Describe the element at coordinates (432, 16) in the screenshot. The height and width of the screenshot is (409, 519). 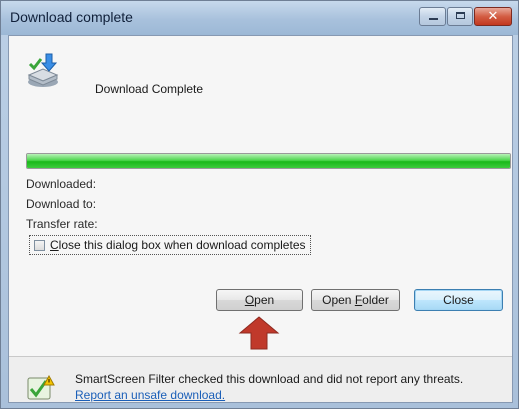
I see `minimize-button` at that location.